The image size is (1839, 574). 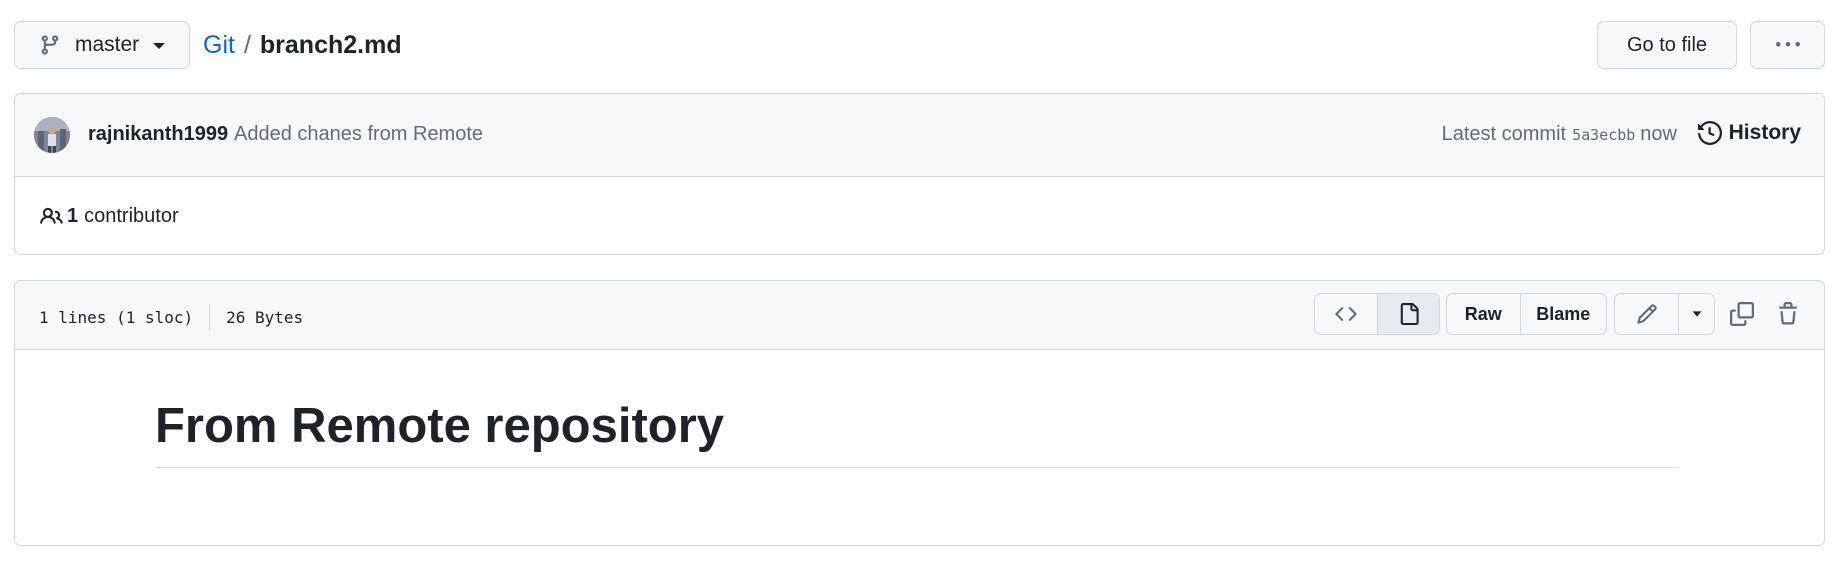 I want to click on edit-button, so click(x=1646, y=314).